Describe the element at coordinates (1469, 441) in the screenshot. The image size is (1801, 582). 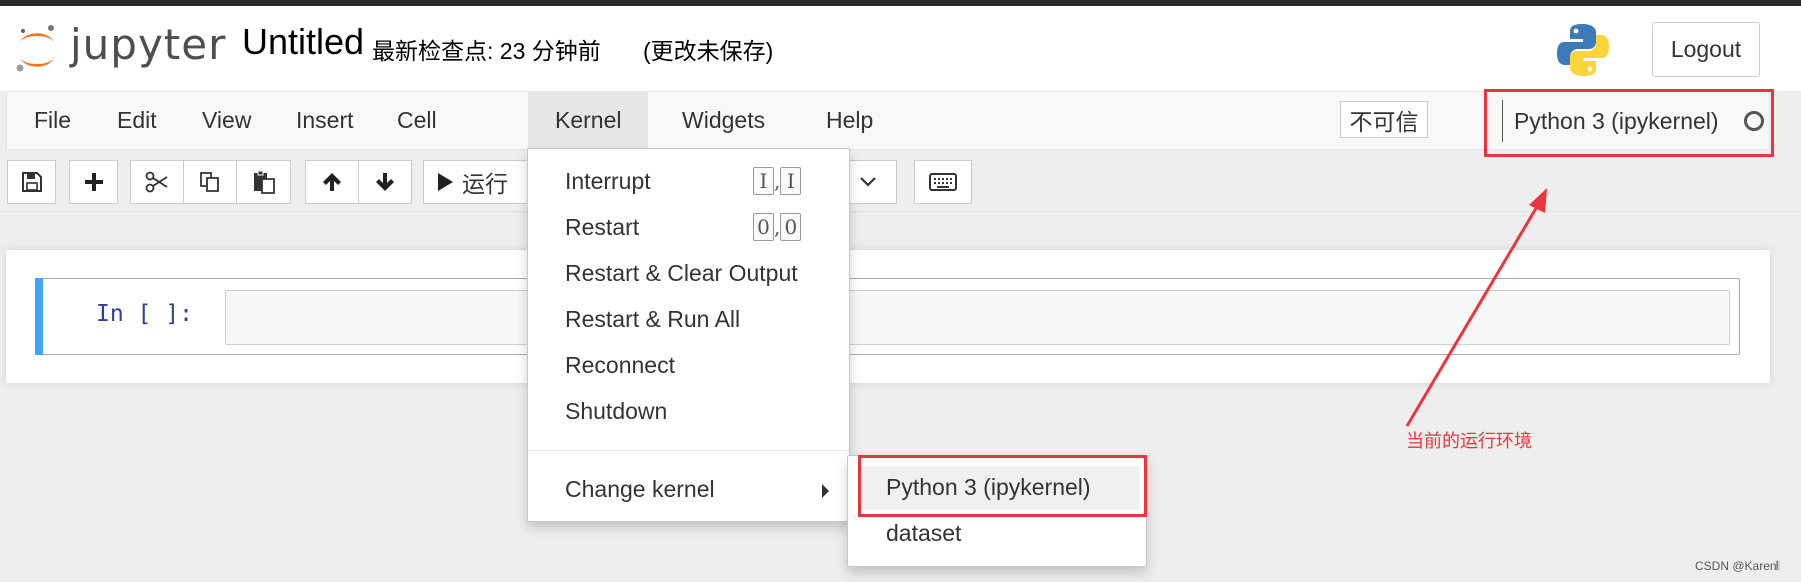
I see `annotation-text: 当前的运行环境` at that location.